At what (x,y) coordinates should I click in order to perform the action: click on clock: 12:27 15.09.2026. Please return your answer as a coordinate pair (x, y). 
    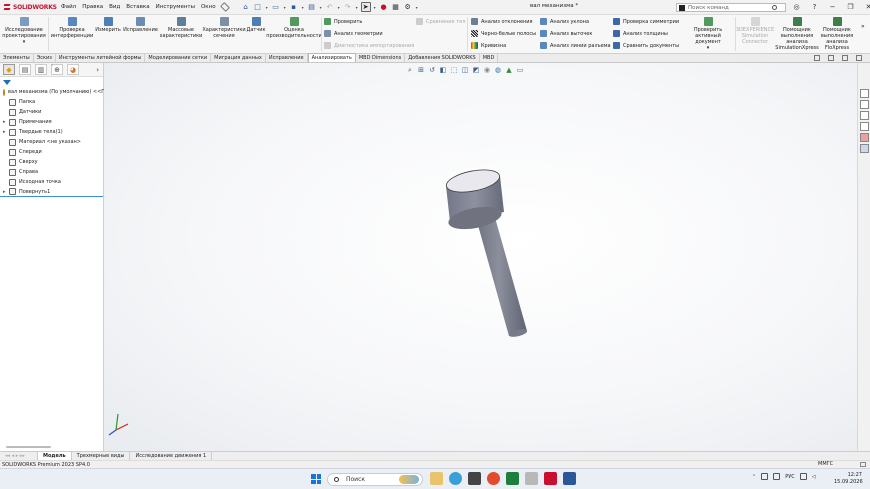
    Looking at the image, I should click on (848, 479).